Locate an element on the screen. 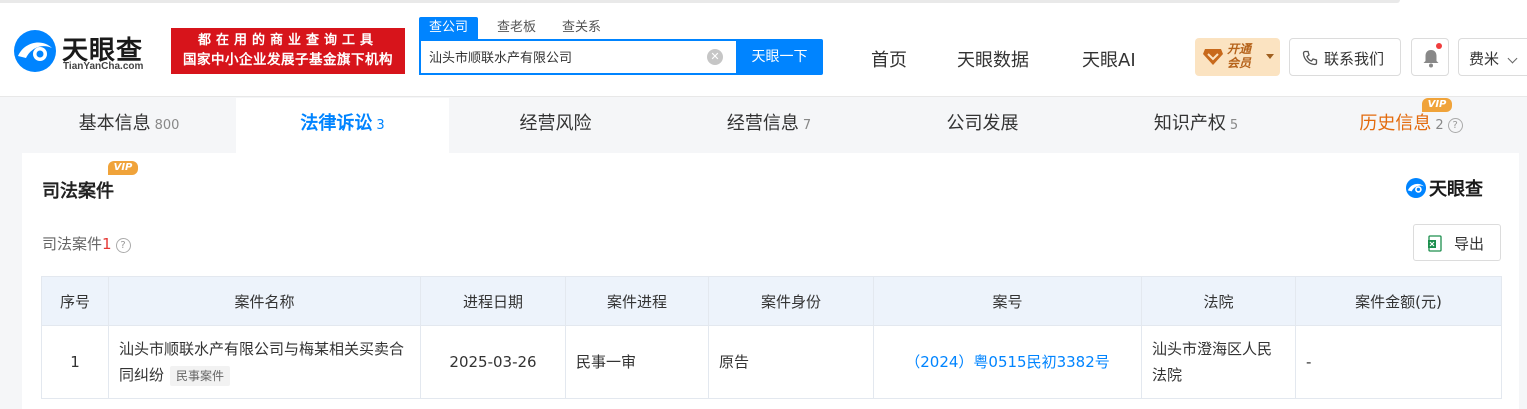  cell-index: 1 is located at coordinates (75, 362).